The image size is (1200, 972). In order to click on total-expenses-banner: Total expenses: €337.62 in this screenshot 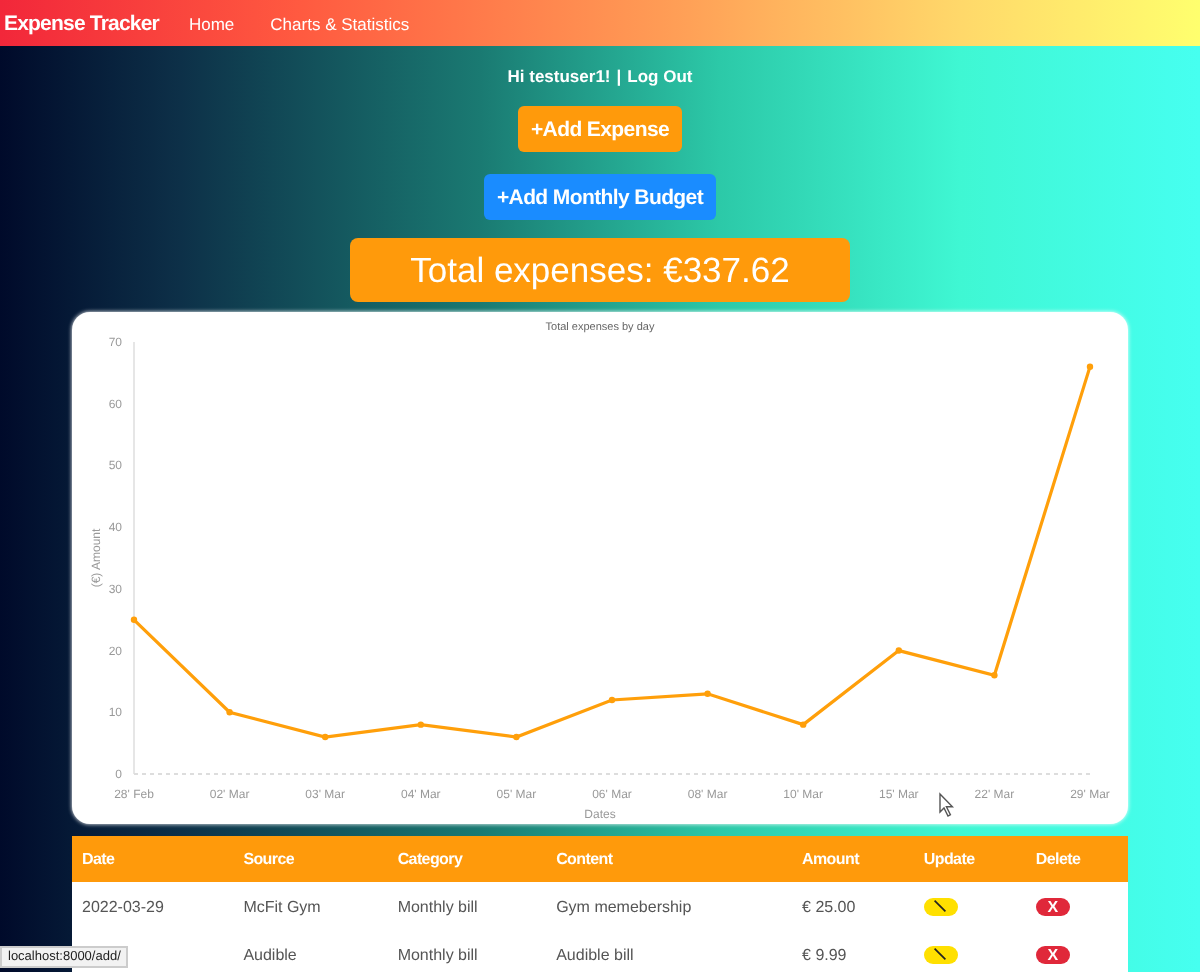, I will do `click(600, 270)`.